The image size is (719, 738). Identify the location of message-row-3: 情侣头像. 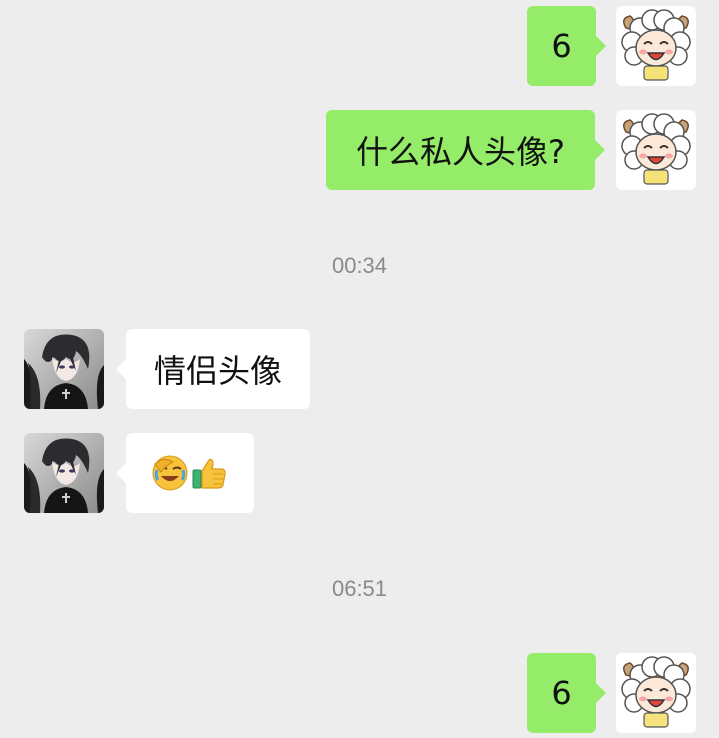
(359, 369).